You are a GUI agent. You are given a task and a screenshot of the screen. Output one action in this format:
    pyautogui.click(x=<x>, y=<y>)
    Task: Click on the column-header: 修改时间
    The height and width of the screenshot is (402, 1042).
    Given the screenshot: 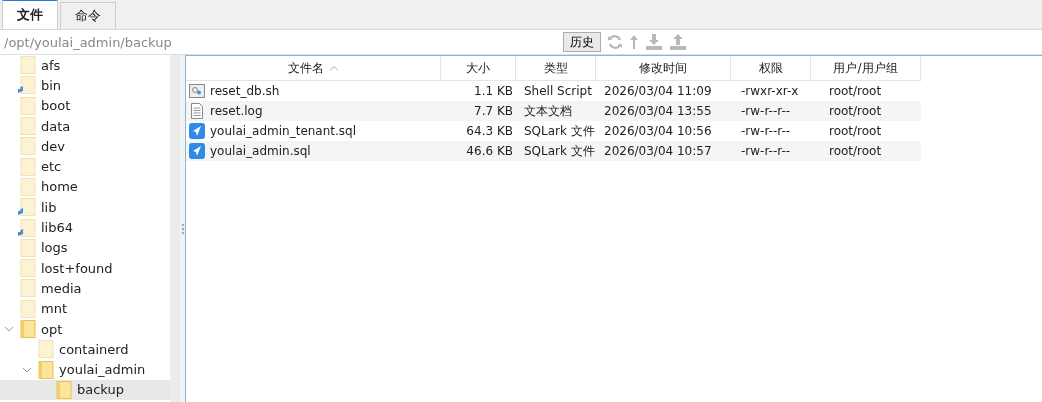 What is the action you would take?
    pyautogui.click(x=663, y=68)
    